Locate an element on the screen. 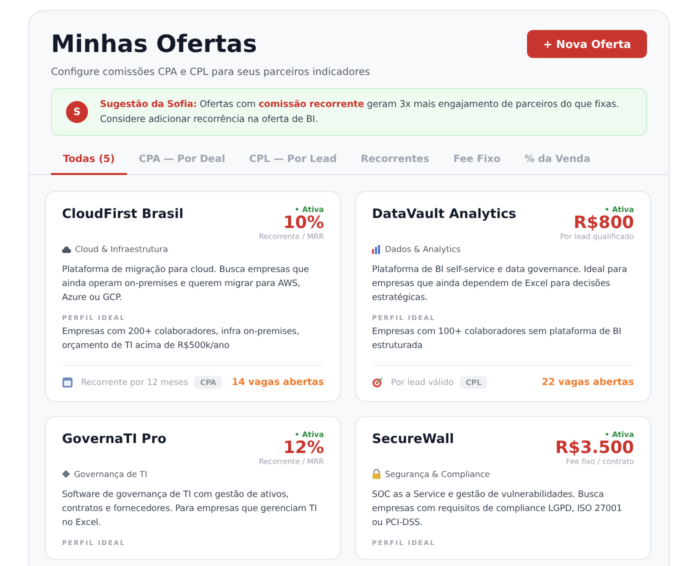 The height and width of the screenshot is (566, 700). filter-tab: Todas (5) is located at coordinates (89, 161).